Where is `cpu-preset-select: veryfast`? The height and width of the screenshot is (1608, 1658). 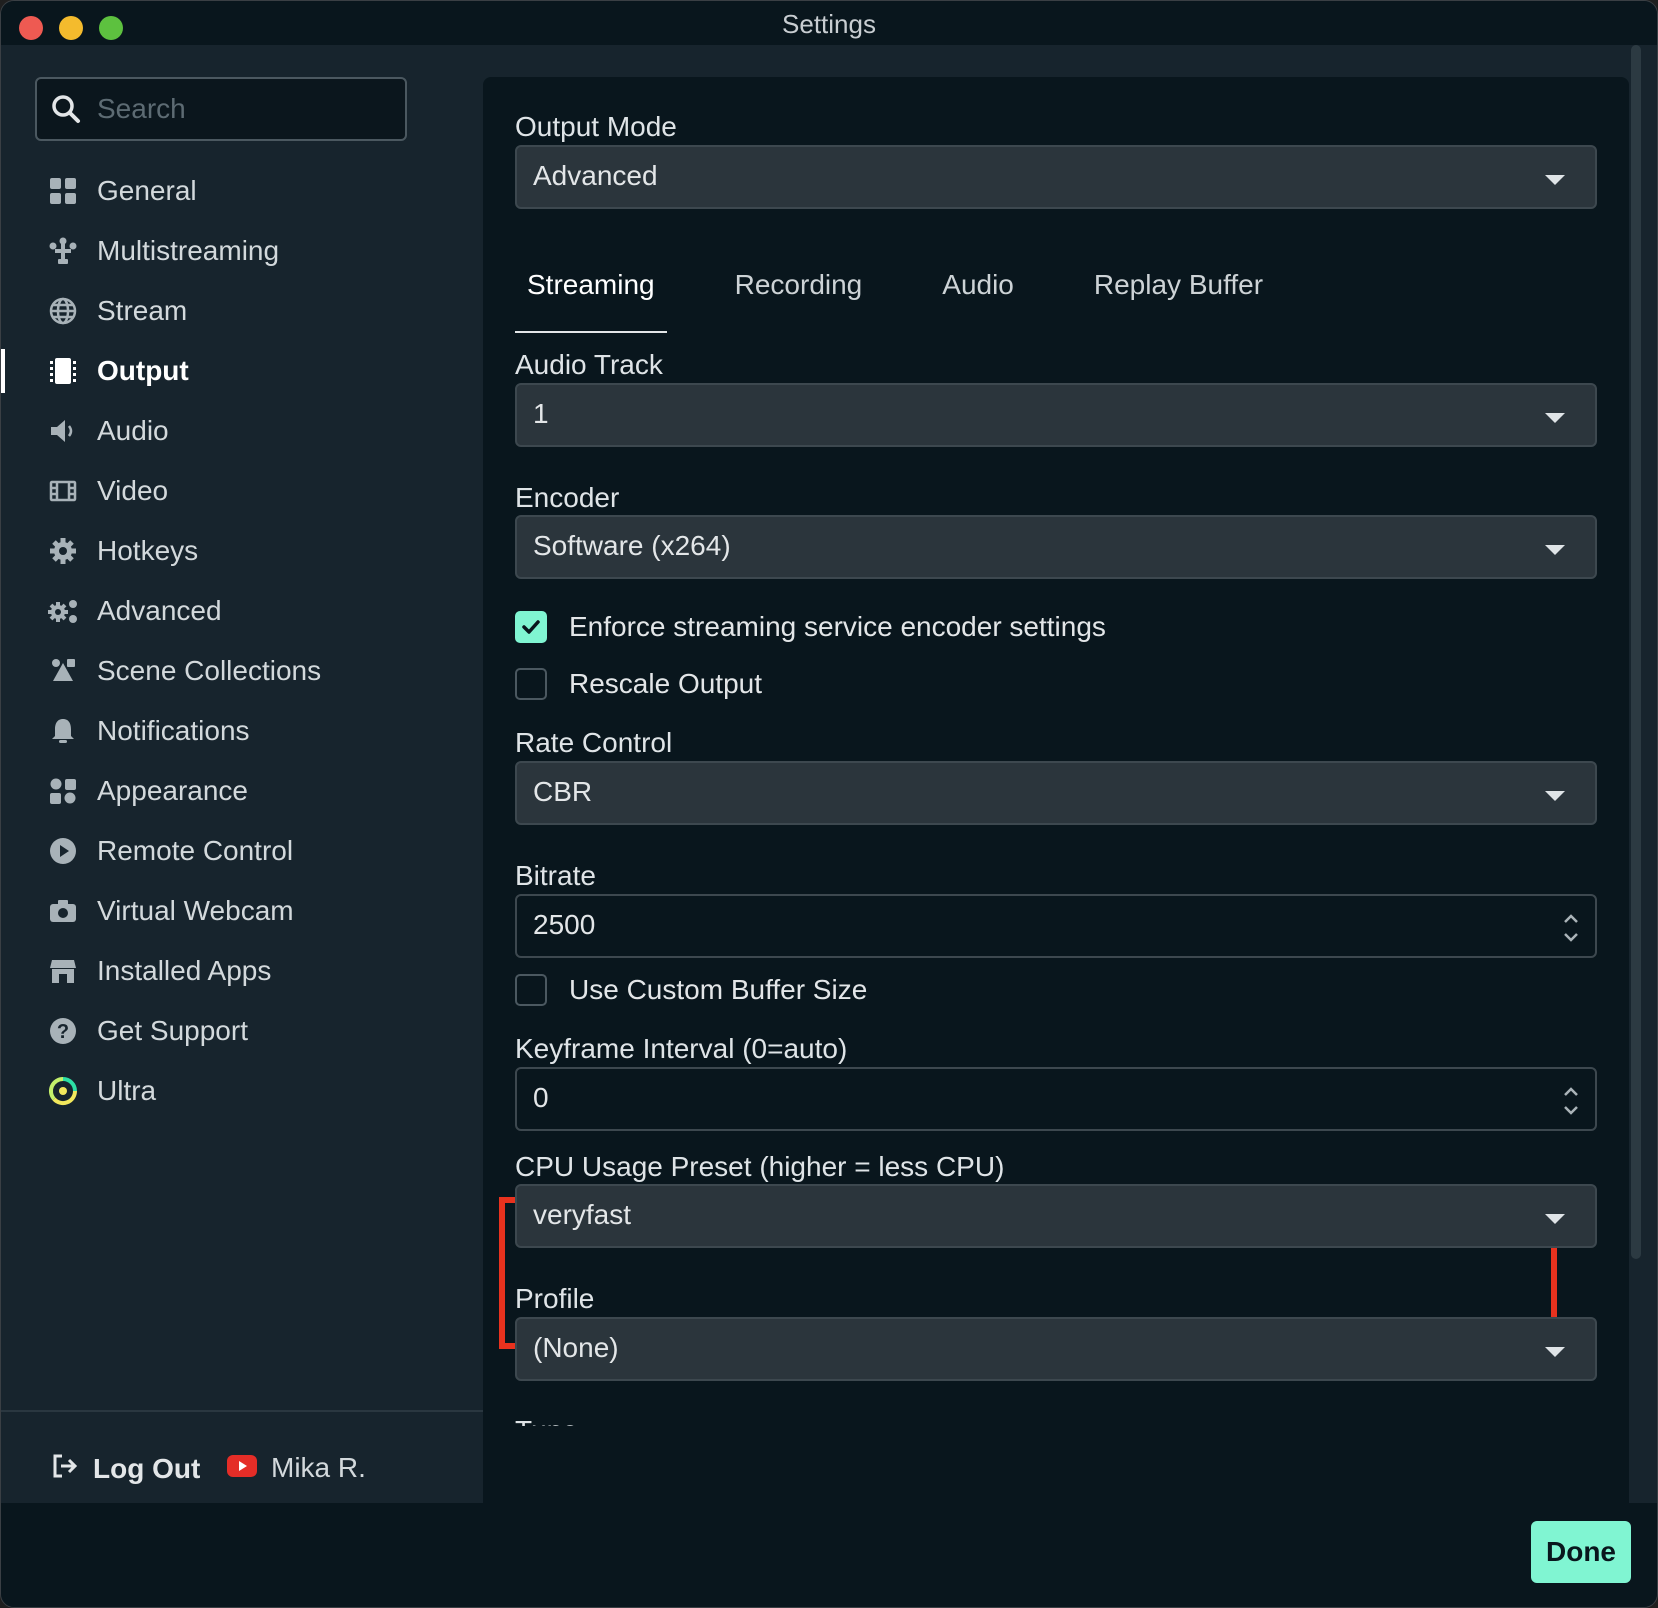
cpu-preset-select: veryfast is located at coordinates (1056, 1216).